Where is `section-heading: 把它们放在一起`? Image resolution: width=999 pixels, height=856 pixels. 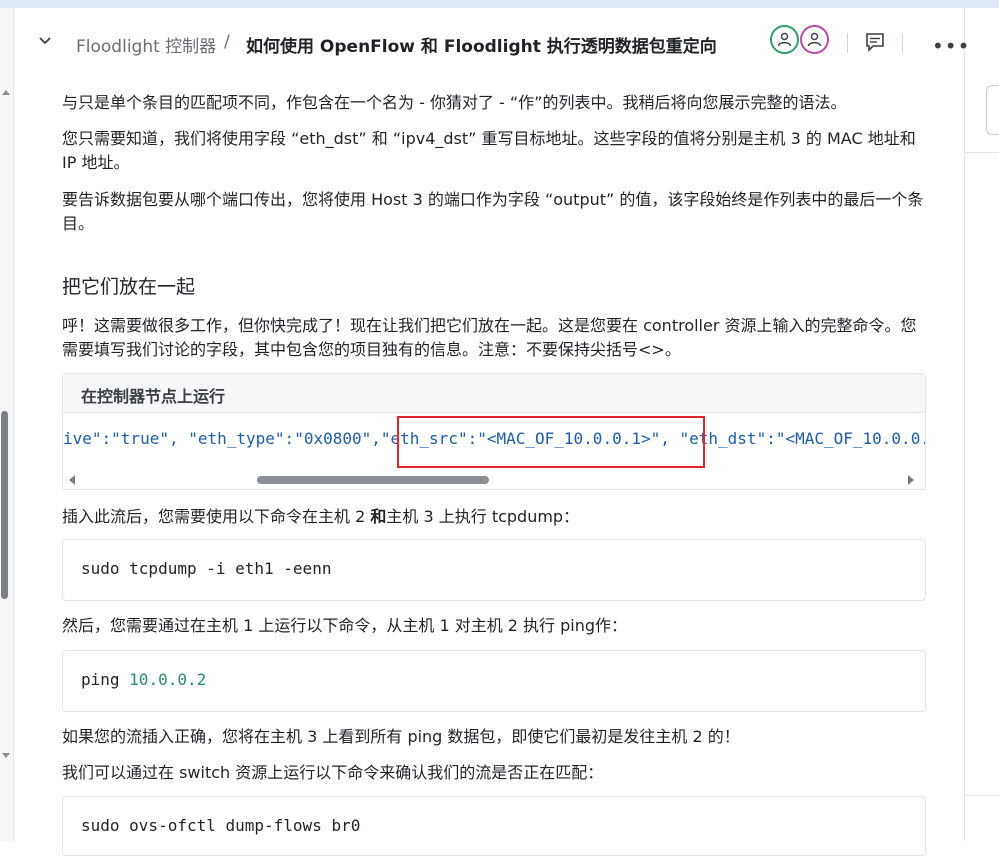 section-heading: 把它们放在一起 is located at coordinates (129, 287).